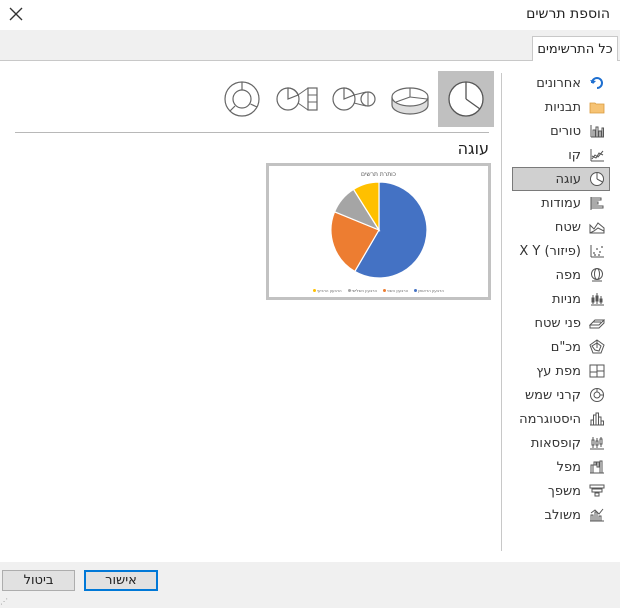  Describe the element at coordinates (558, 323) in the screenshot. I see `sidebar-item-label: פני שטח` at that location.